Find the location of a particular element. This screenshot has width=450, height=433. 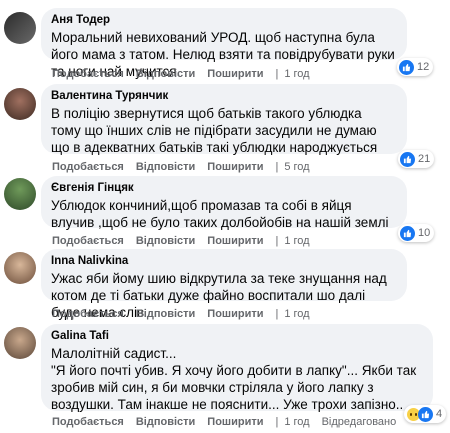

reaction-summary: 21 is located at coordinates (416, 159).